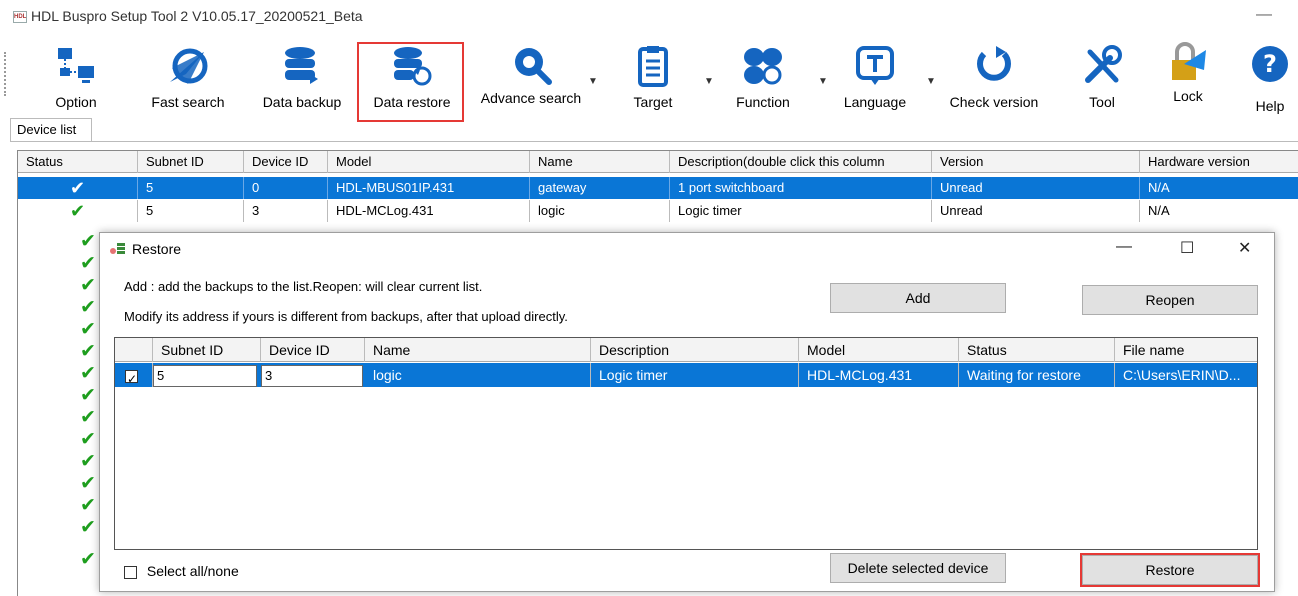 This screenshot has width=1298, height=596. Describe the element at coordinates (188, 102) in the screenshot. I see `fast-search-label: Fast search` at that location.